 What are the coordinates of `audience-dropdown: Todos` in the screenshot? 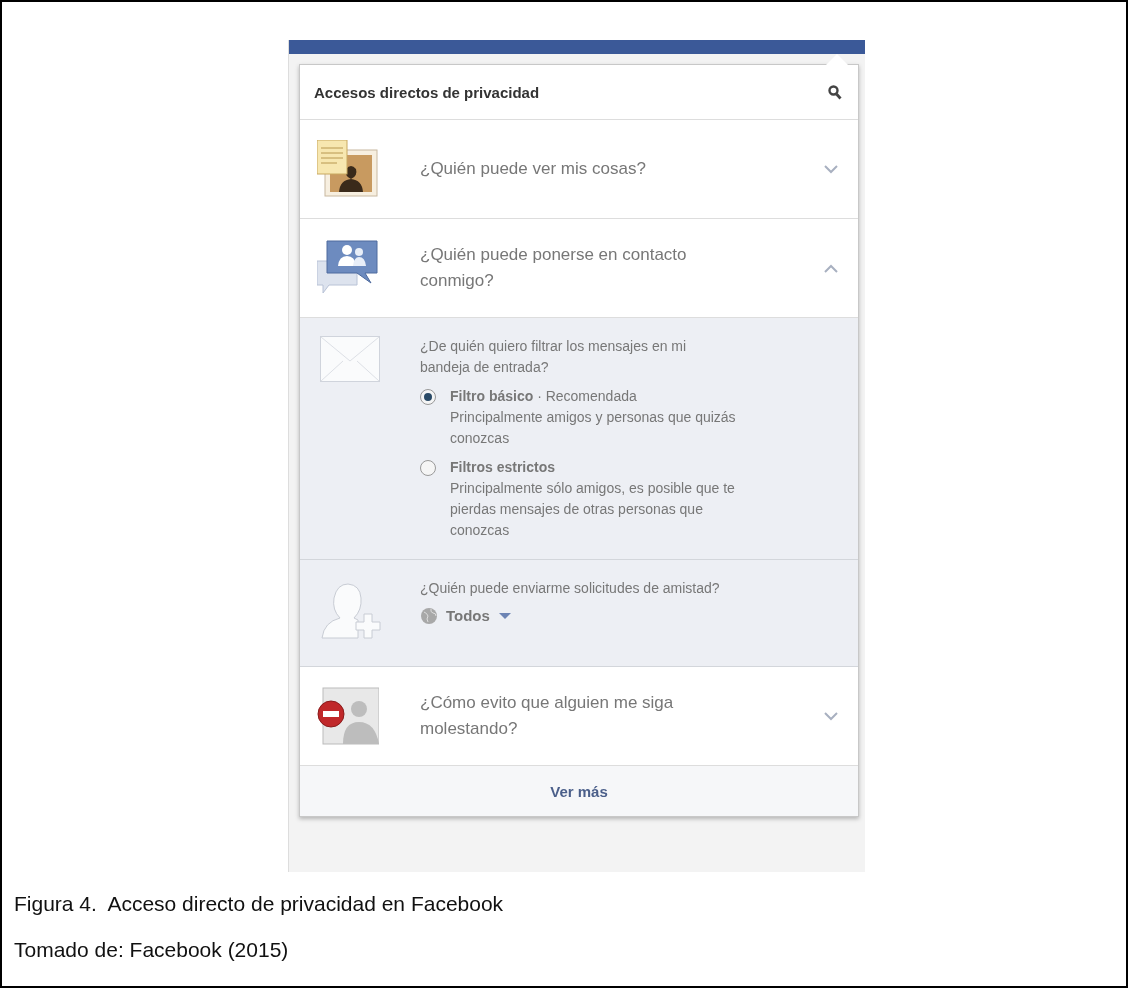 It's located at (466, 615).